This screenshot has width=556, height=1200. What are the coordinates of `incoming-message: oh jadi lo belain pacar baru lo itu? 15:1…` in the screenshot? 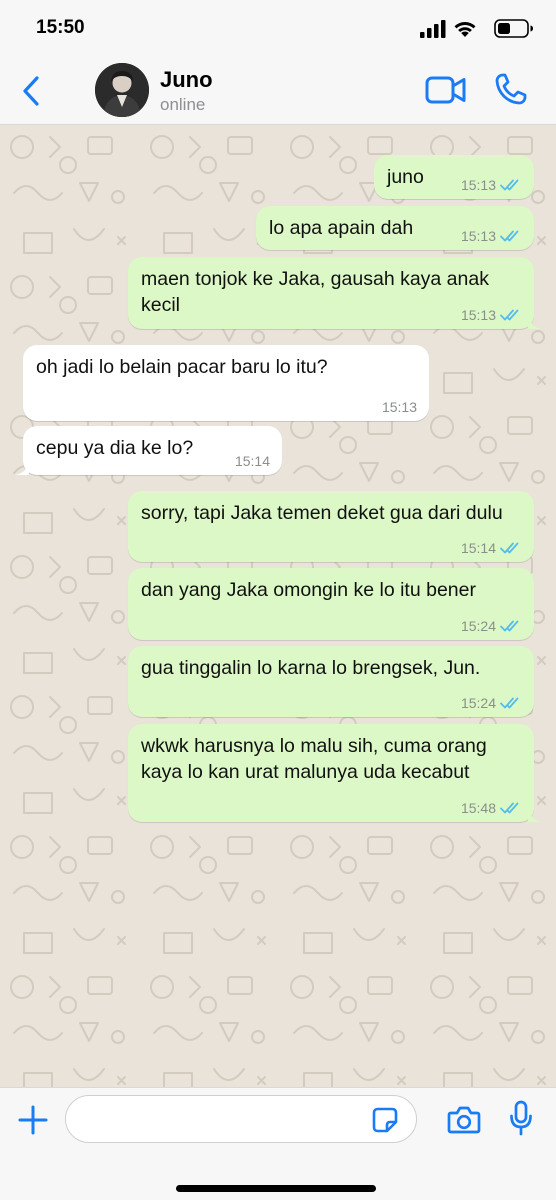 It's located at (226, 383).